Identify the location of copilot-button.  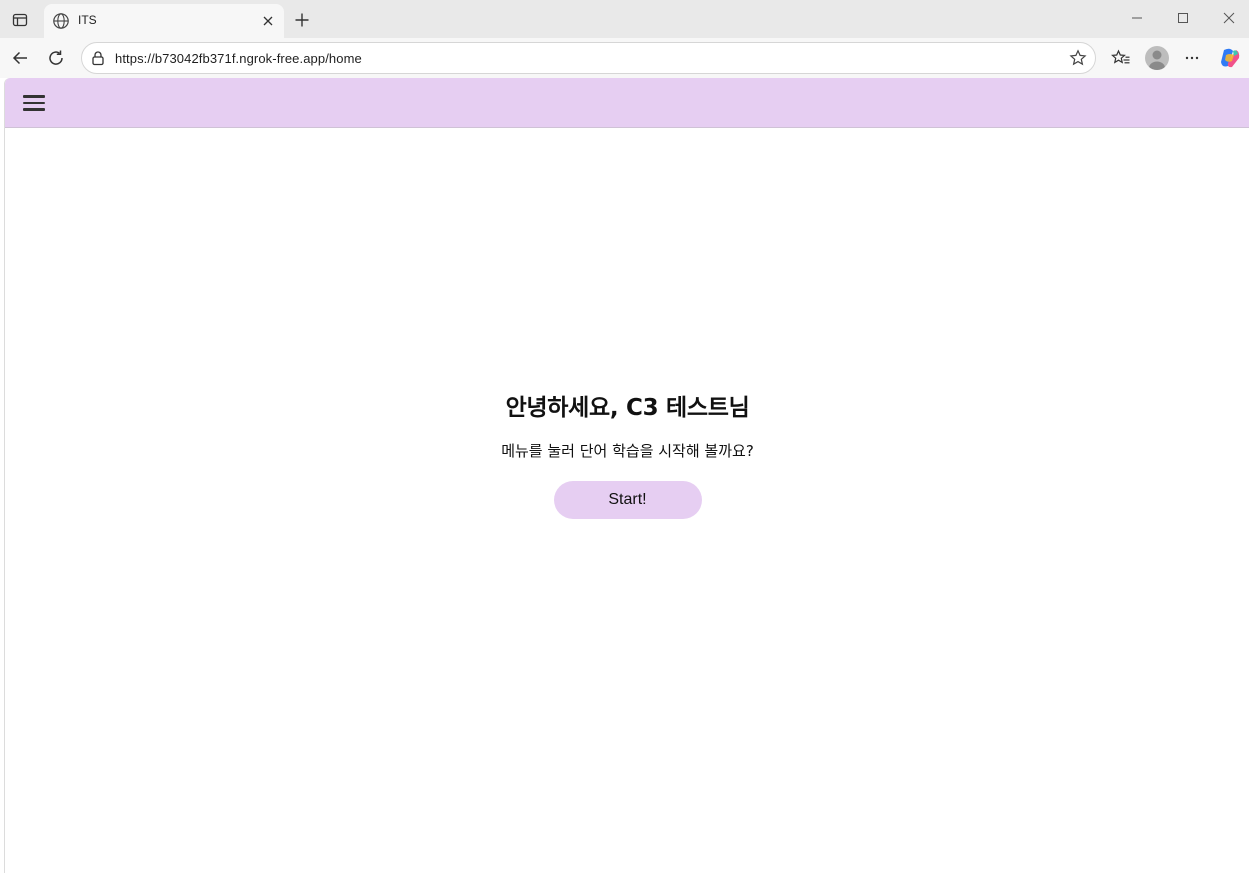
(1230, 58).